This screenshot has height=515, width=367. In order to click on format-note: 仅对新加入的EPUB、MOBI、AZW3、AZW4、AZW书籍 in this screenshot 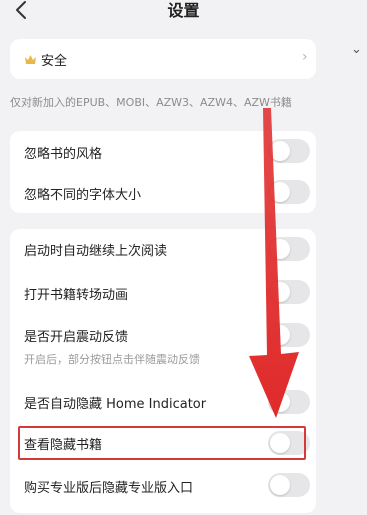, I will do `click(151, 102)`.